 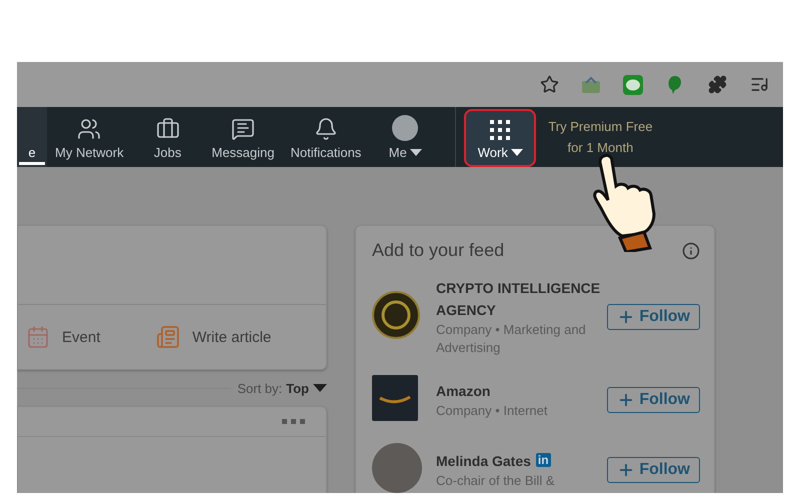 I want to click on playlist-icon, so click(x=759, y=84).